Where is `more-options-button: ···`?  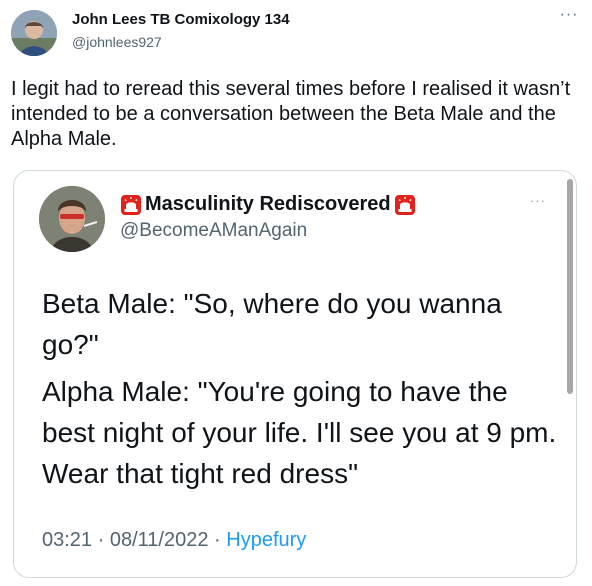
more-options-button: ··· is located at coordinates (569, 17).